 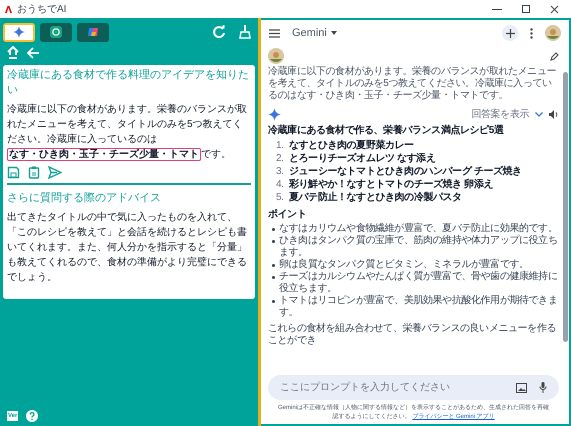 I want to click on sparkle-icon, so click(x=19, y=32).